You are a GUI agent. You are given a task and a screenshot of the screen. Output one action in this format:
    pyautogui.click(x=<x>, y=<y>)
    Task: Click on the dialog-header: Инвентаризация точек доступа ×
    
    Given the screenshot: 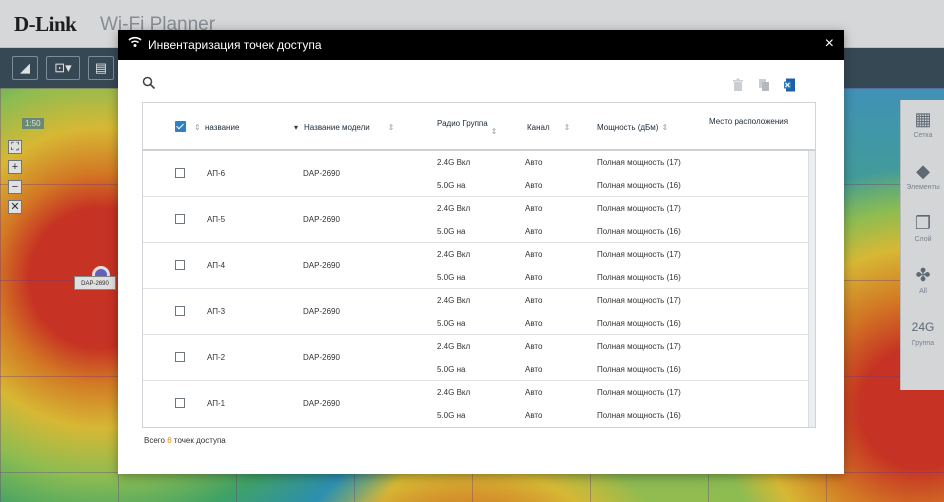 What is the action you would take?
    pyautogui.click(x=481, y=45)
    